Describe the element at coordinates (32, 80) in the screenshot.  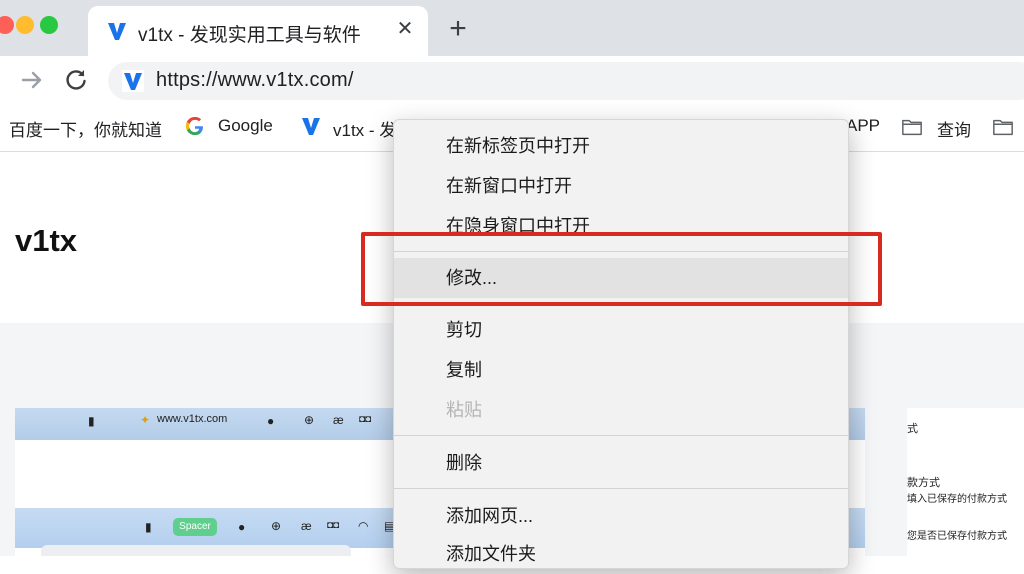
I see `forward-arrow-icon` at that location.